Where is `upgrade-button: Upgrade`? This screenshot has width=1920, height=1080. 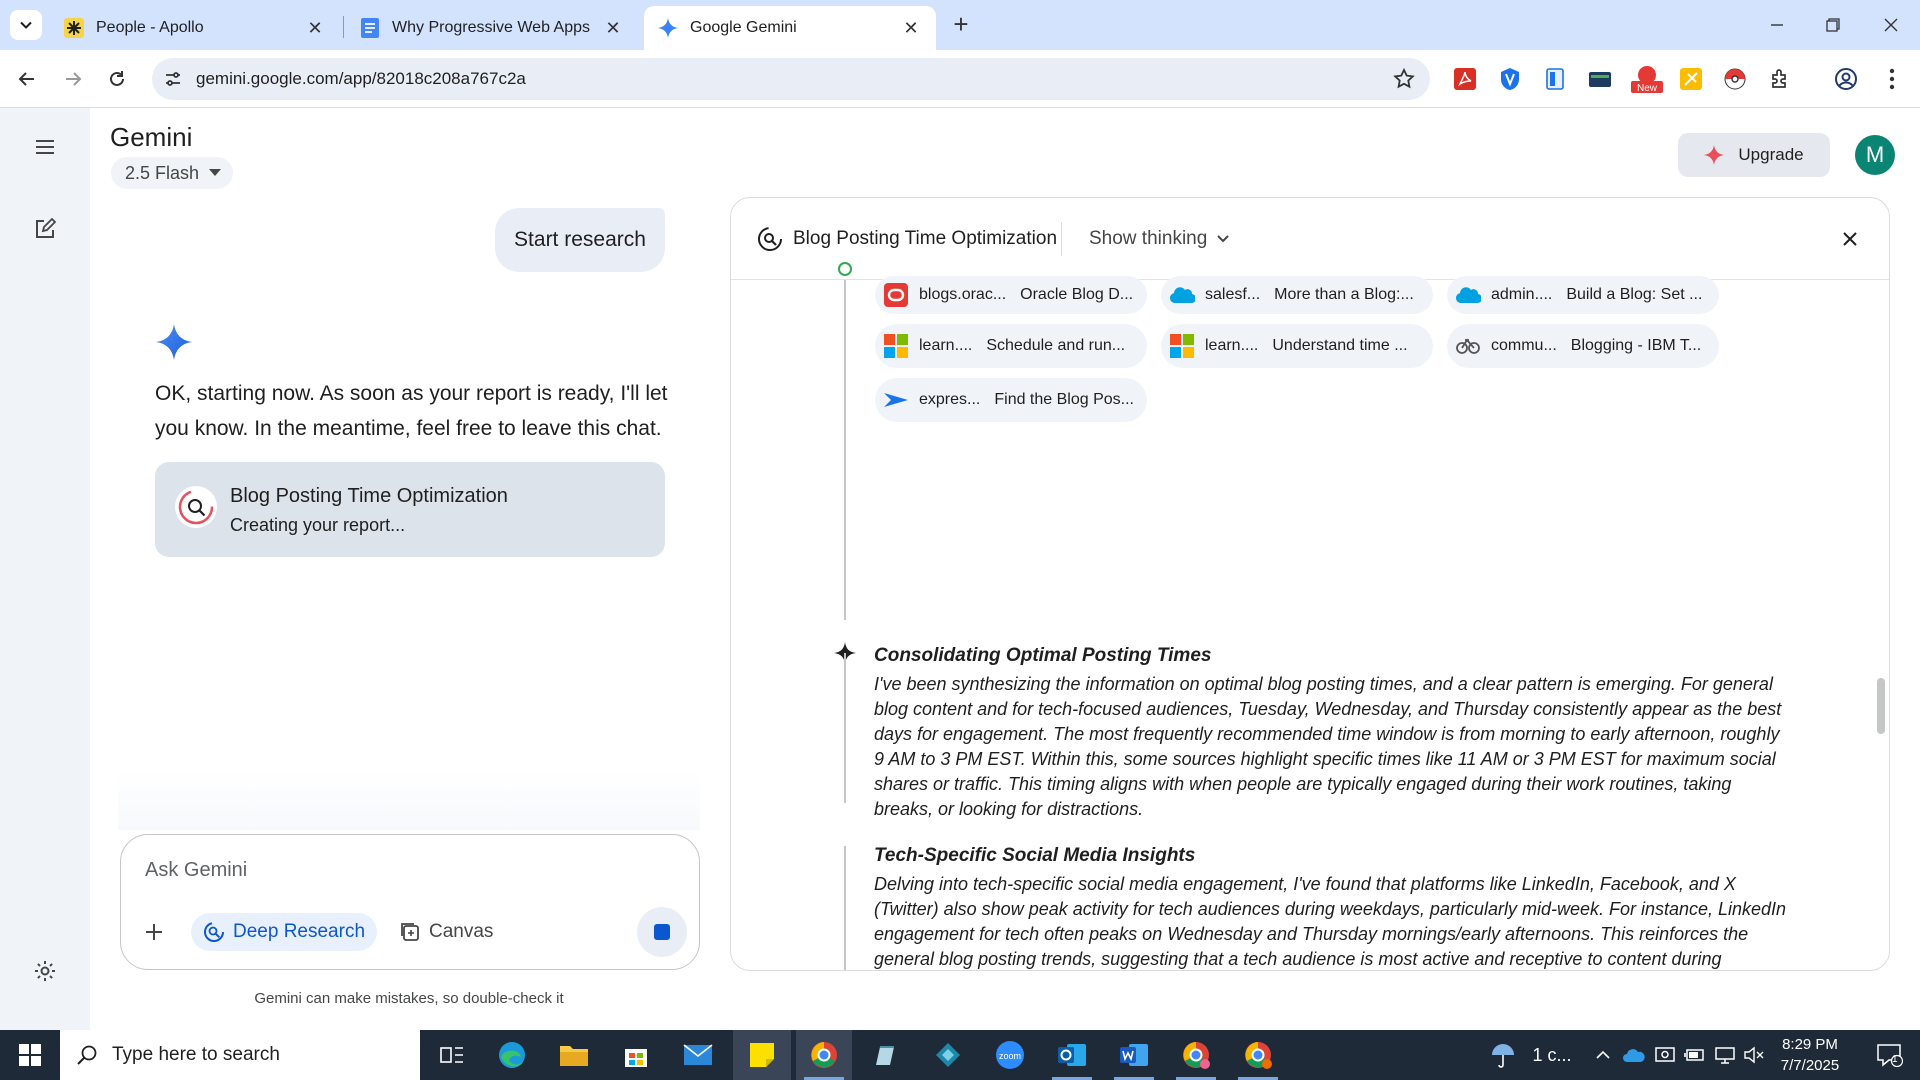 upgrade-button: Upgrade is located at coordinates (1754, 155).